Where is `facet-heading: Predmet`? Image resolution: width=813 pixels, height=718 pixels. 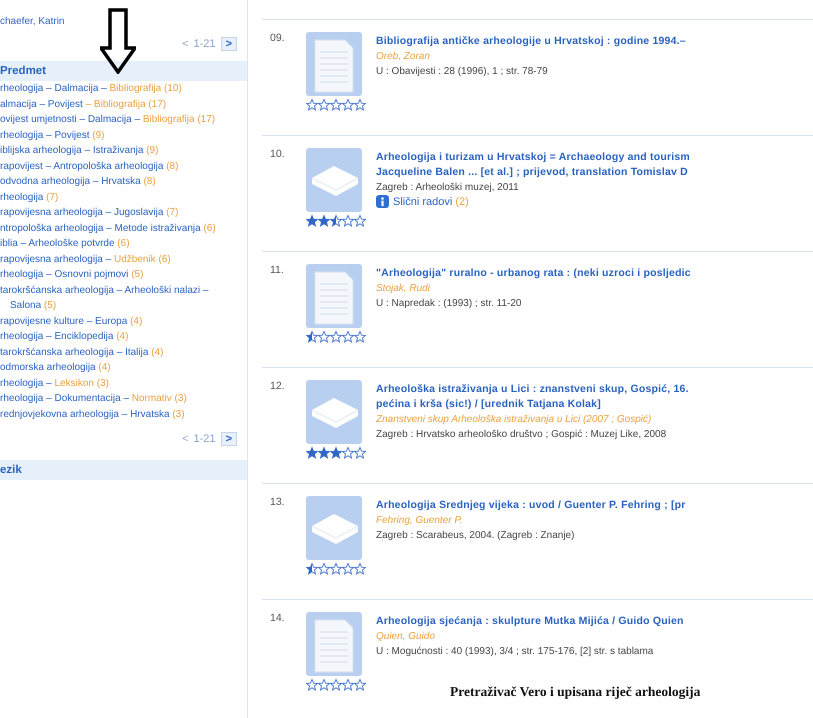
facet-heading: Predmet is located at coordinates (123, 71).